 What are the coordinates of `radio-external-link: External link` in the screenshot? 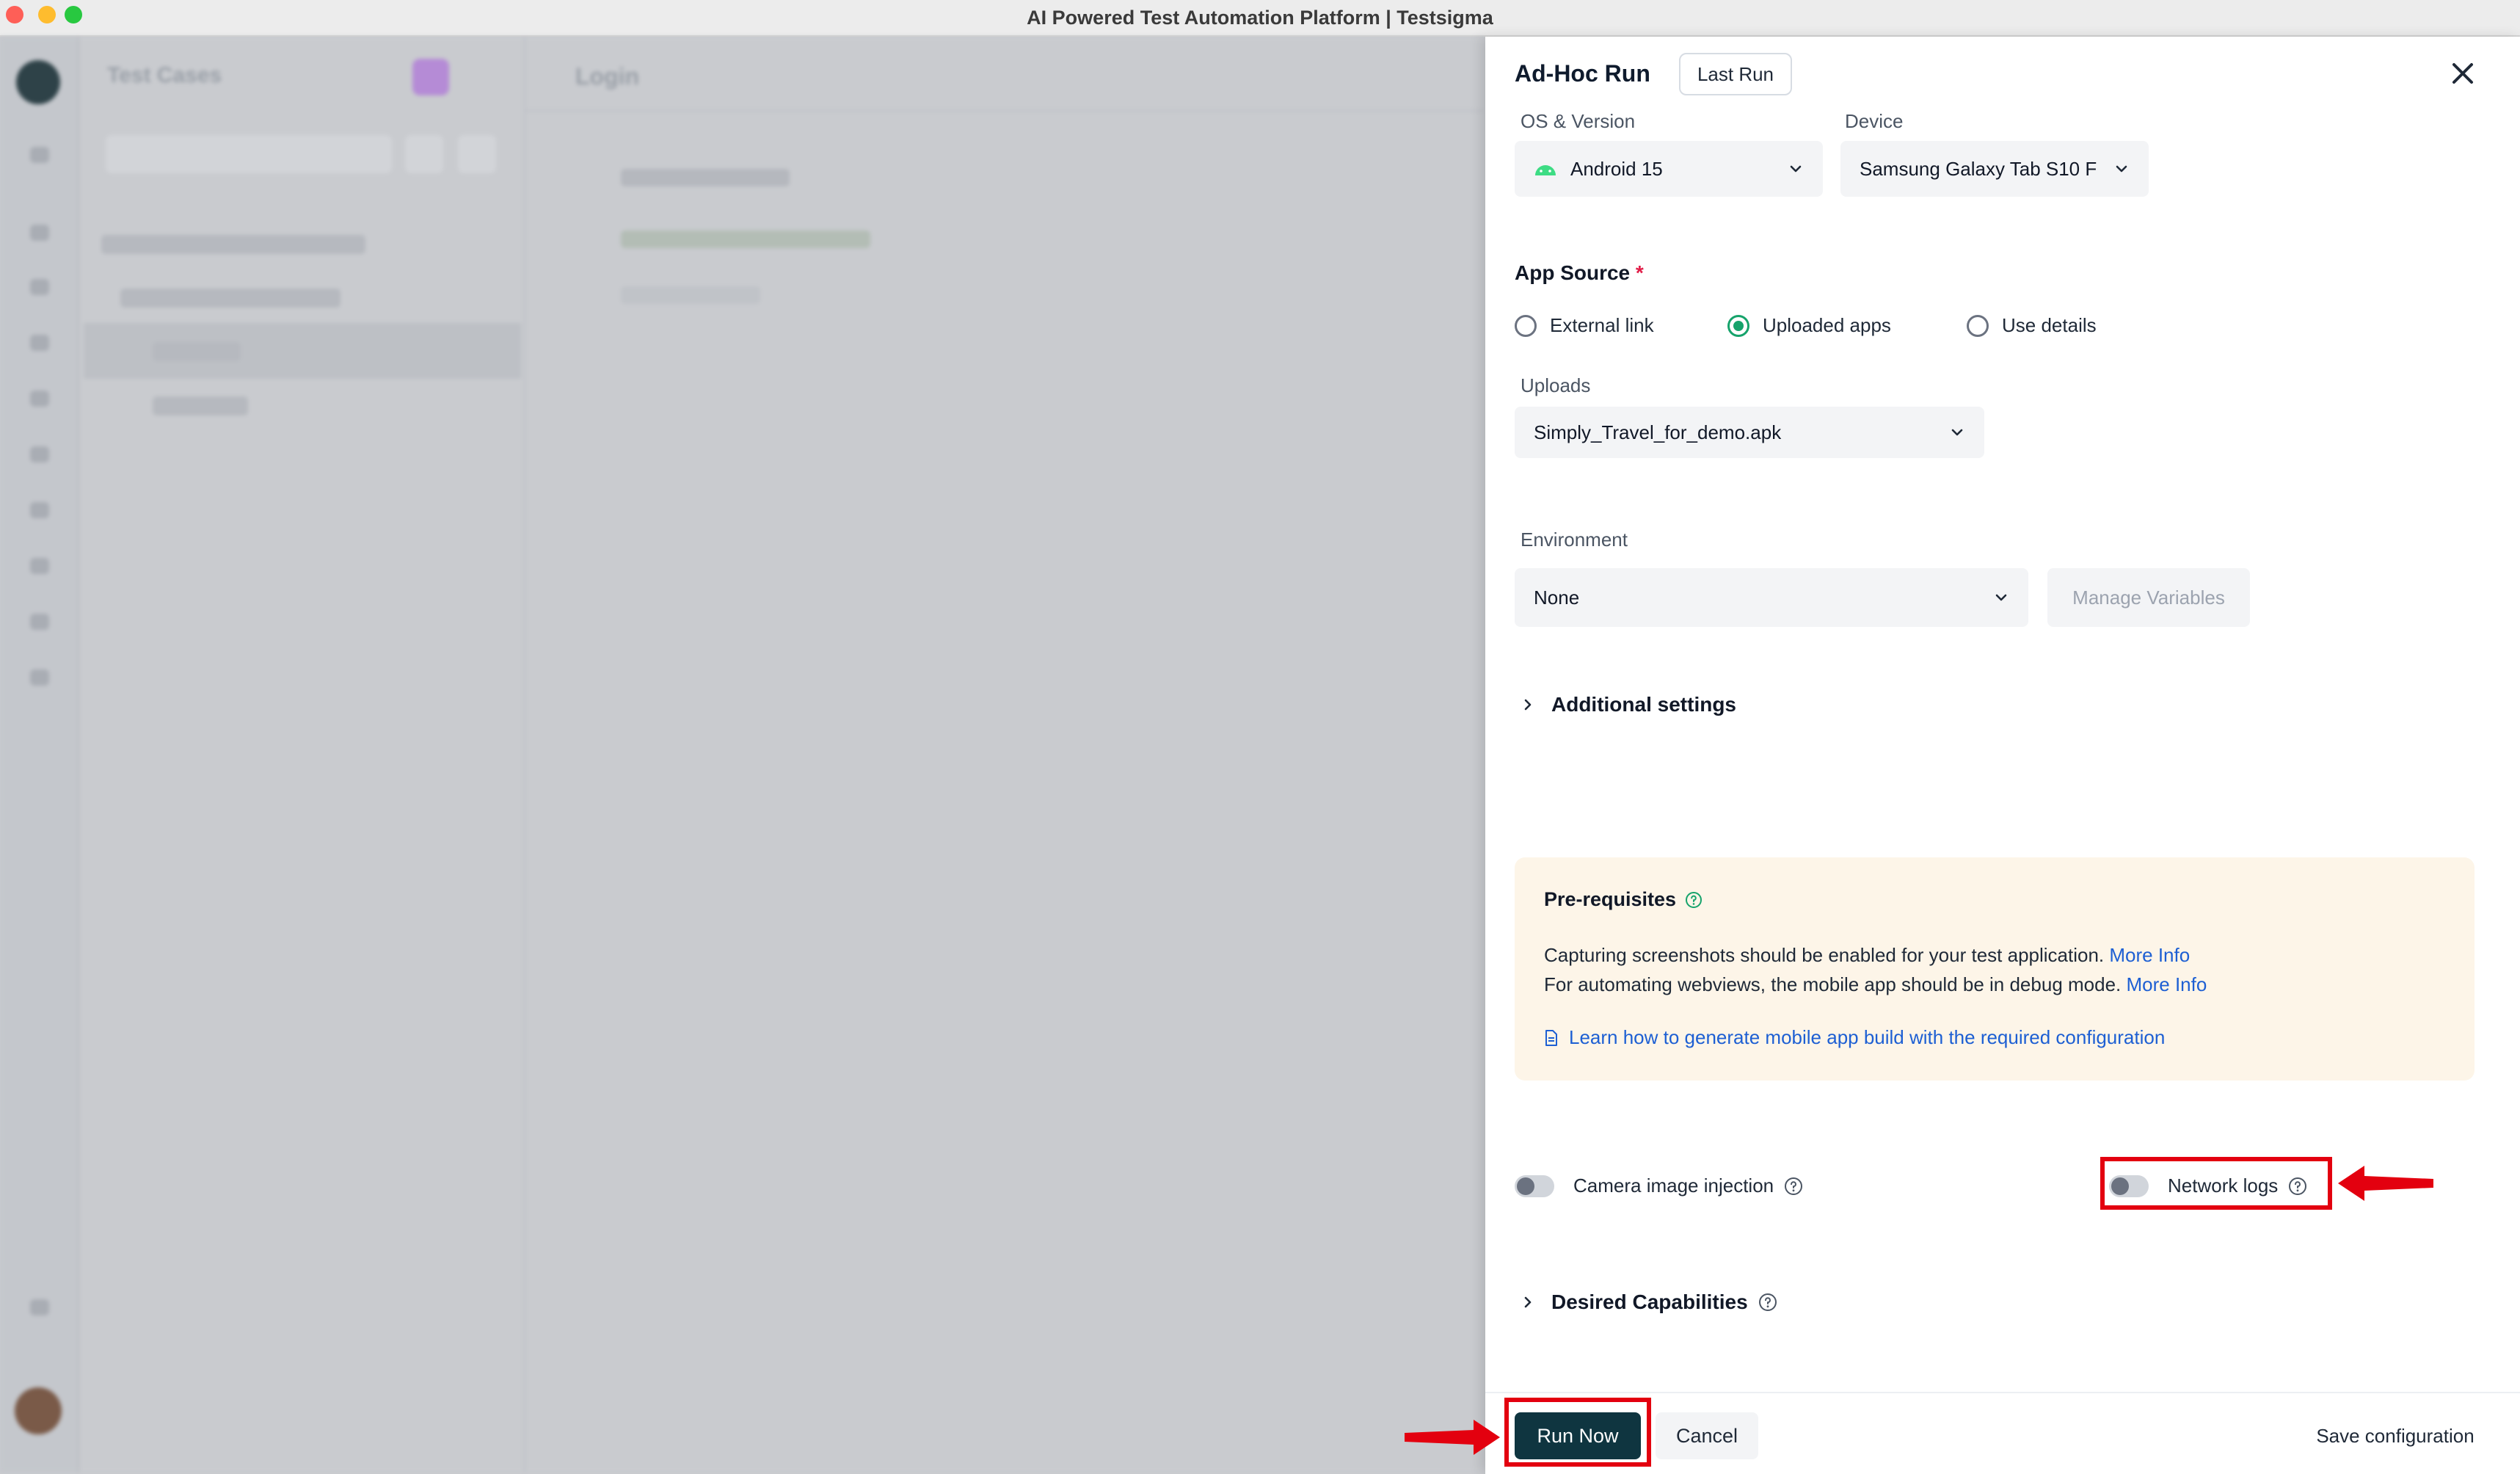 It's located at (1584, 325).